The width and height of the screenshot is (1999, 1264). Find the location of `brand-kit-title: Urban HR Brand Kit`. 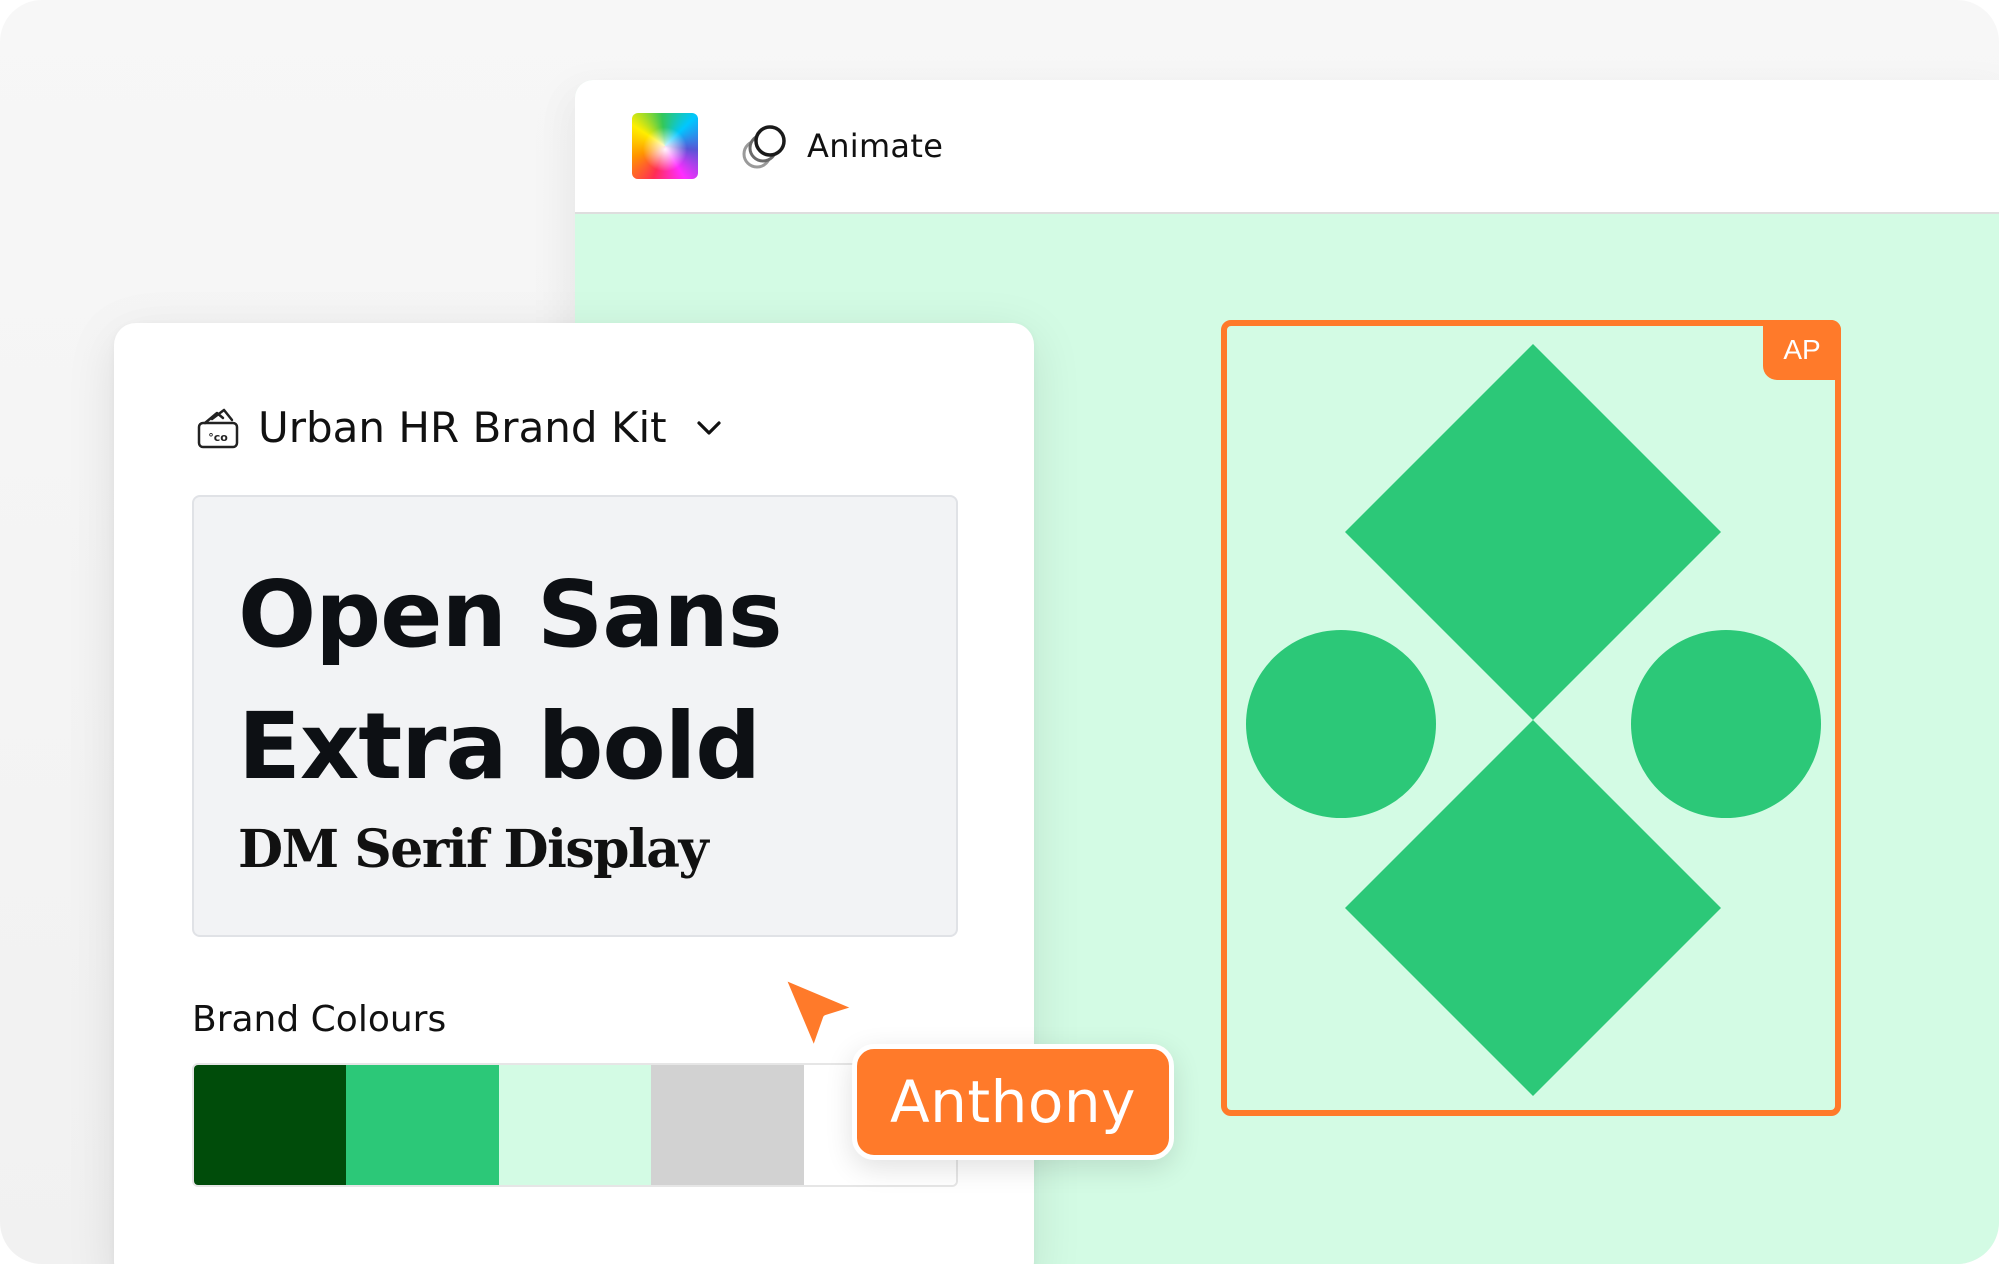

brand-kit-title: Urban HR Brand Kit is located at coordinates (462, 427).